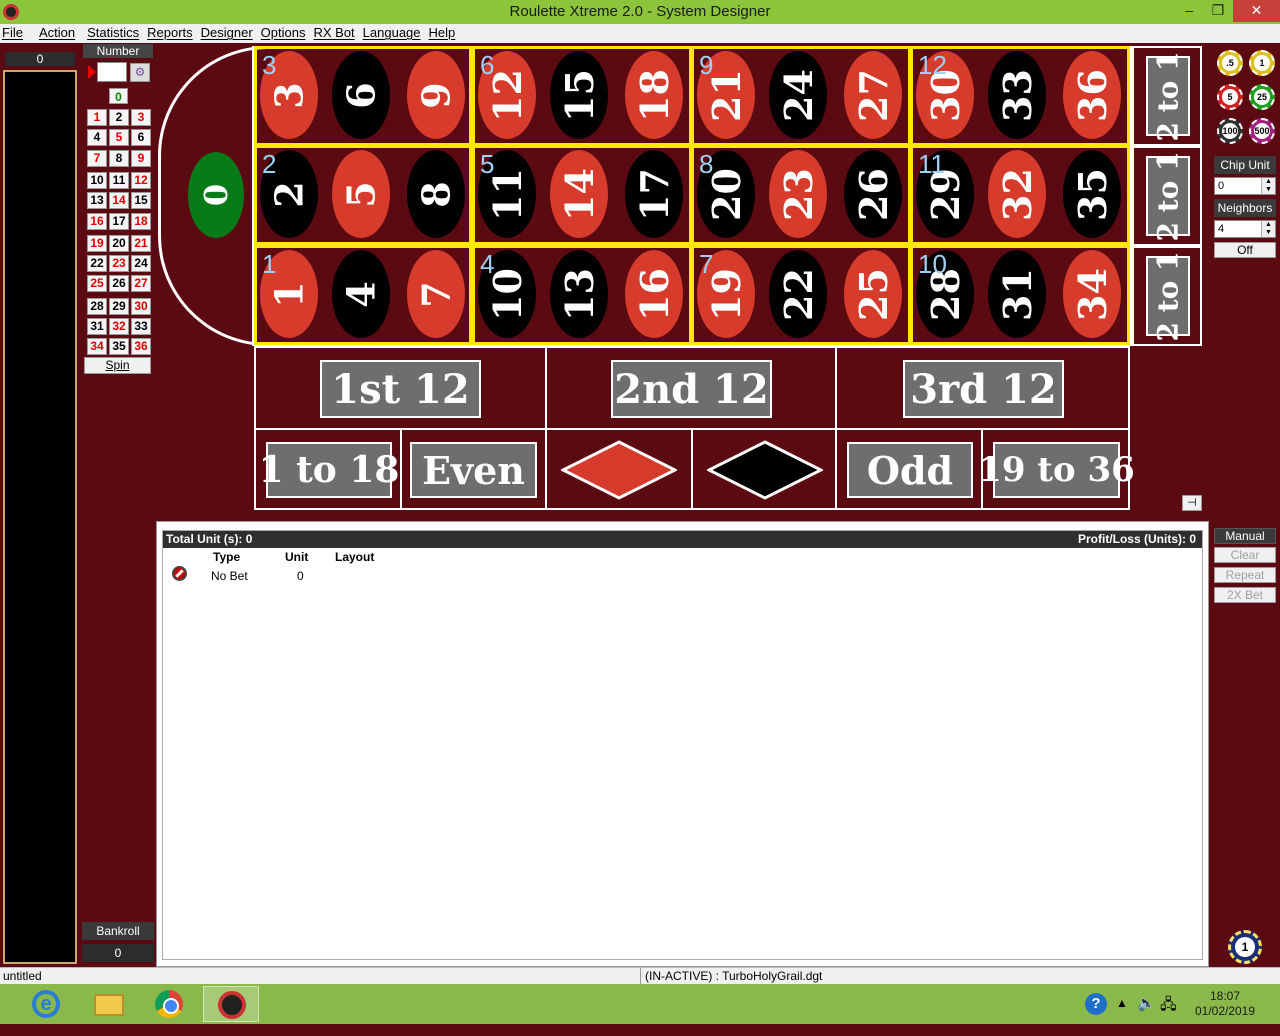  Describe the element at coordinates (229, 576) in the screenshot. I see `bet-type-cell: No Bet` at that location.